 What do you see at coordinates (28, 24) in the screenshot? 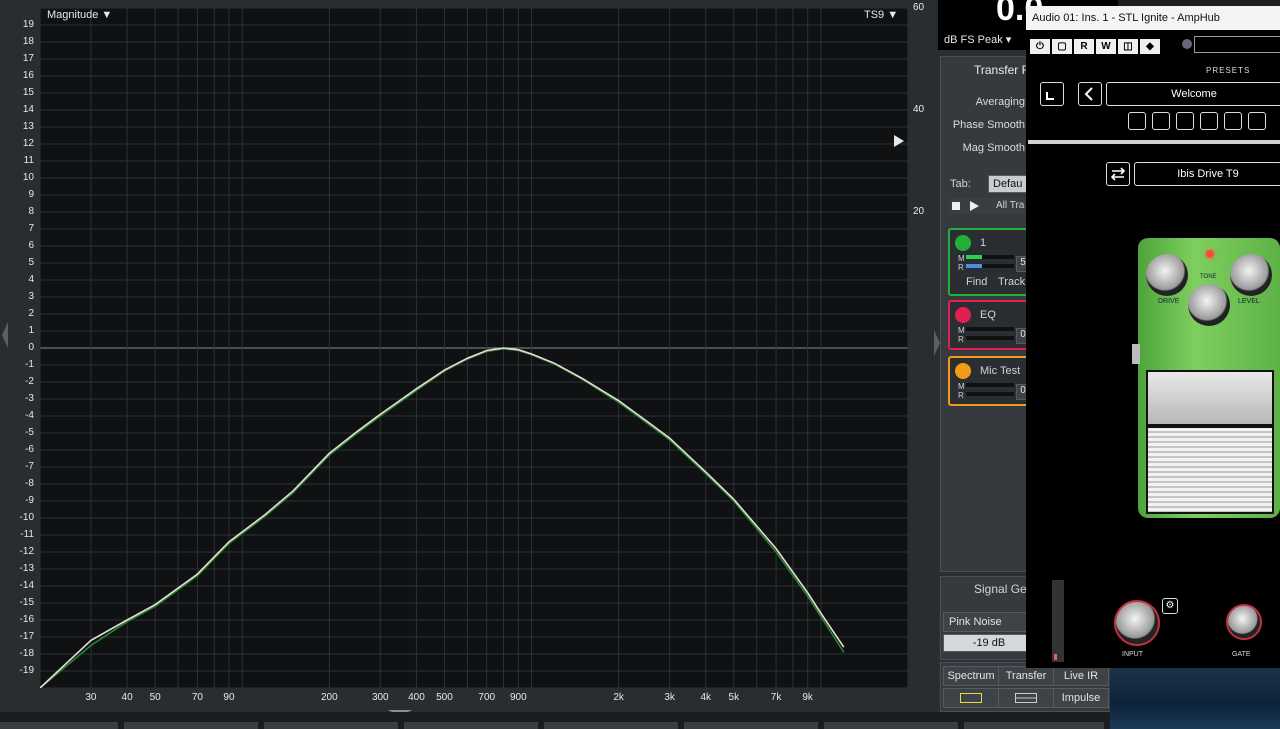
I see `y-tick-label: 19` at bounding box center [28, 24].